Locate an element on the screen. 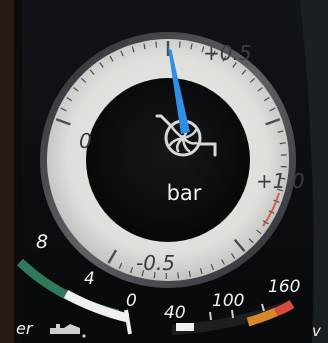 The image size is (328, 343). left-edge-strip is located at coordinates (7, 171).